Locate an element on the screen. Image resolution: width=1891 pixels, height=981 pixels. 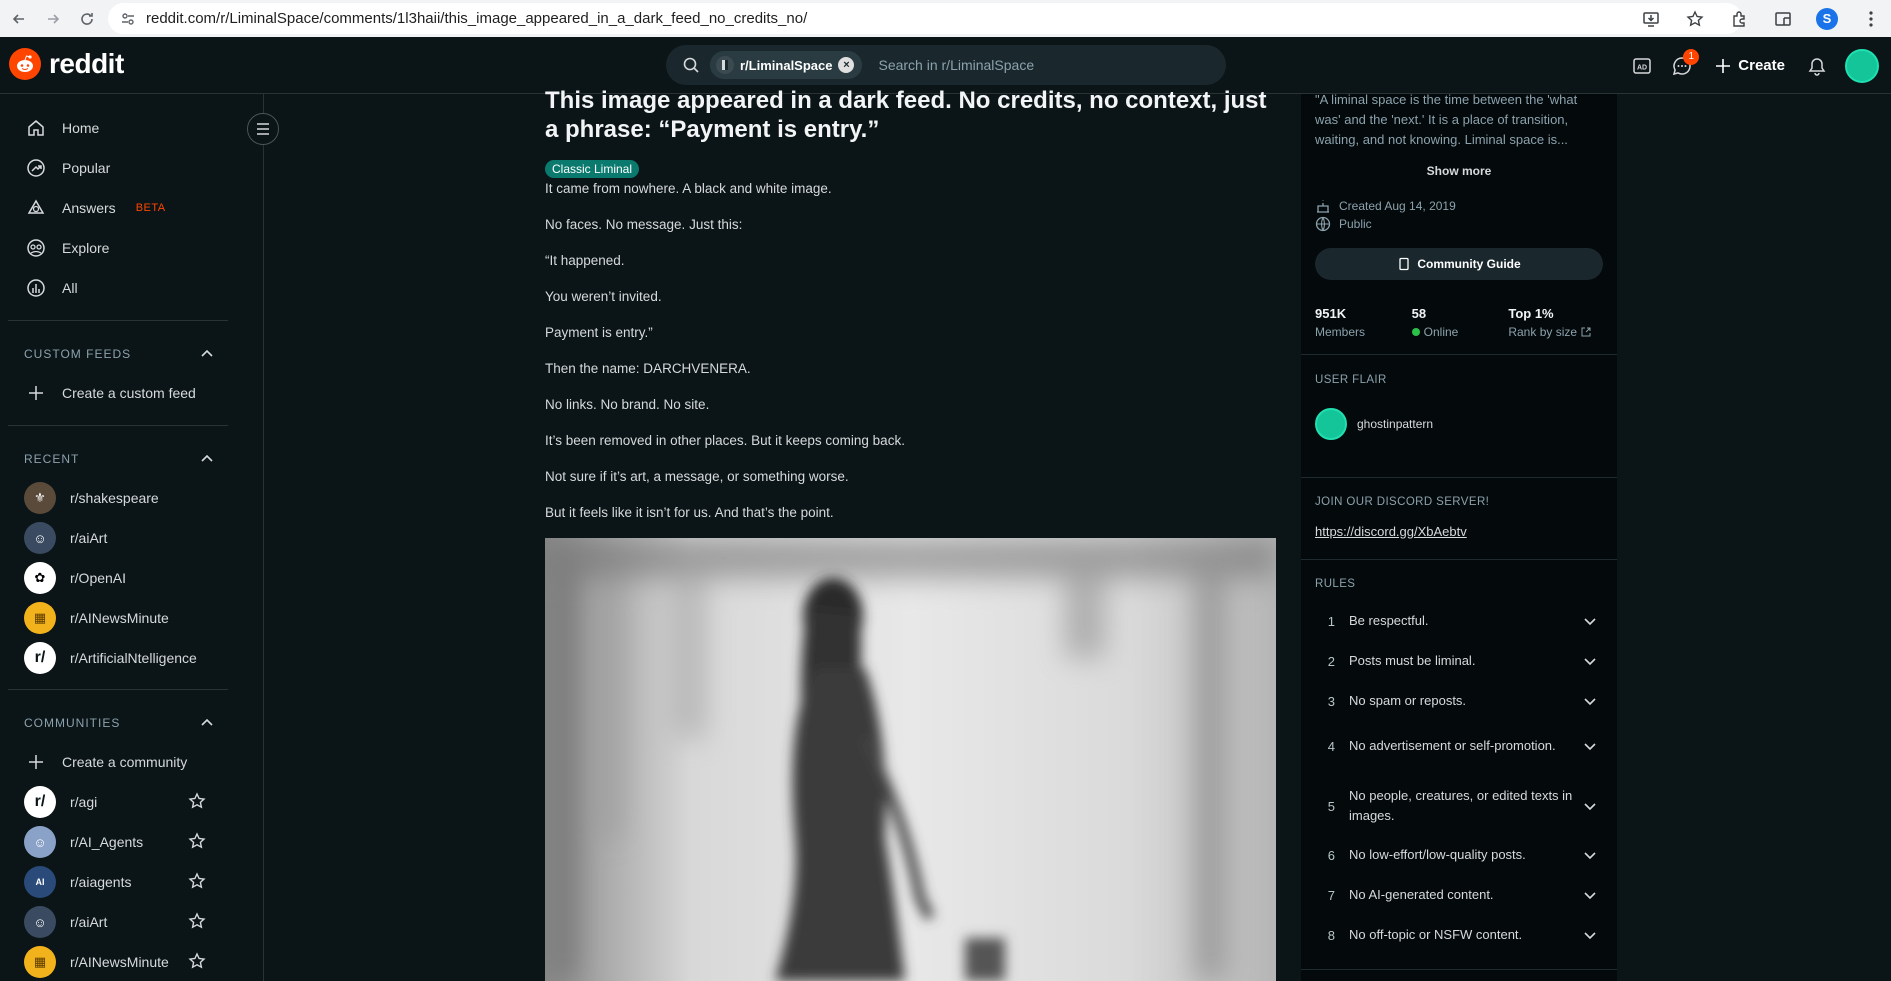
create-button: Create is located at coordinates (1749, 66).